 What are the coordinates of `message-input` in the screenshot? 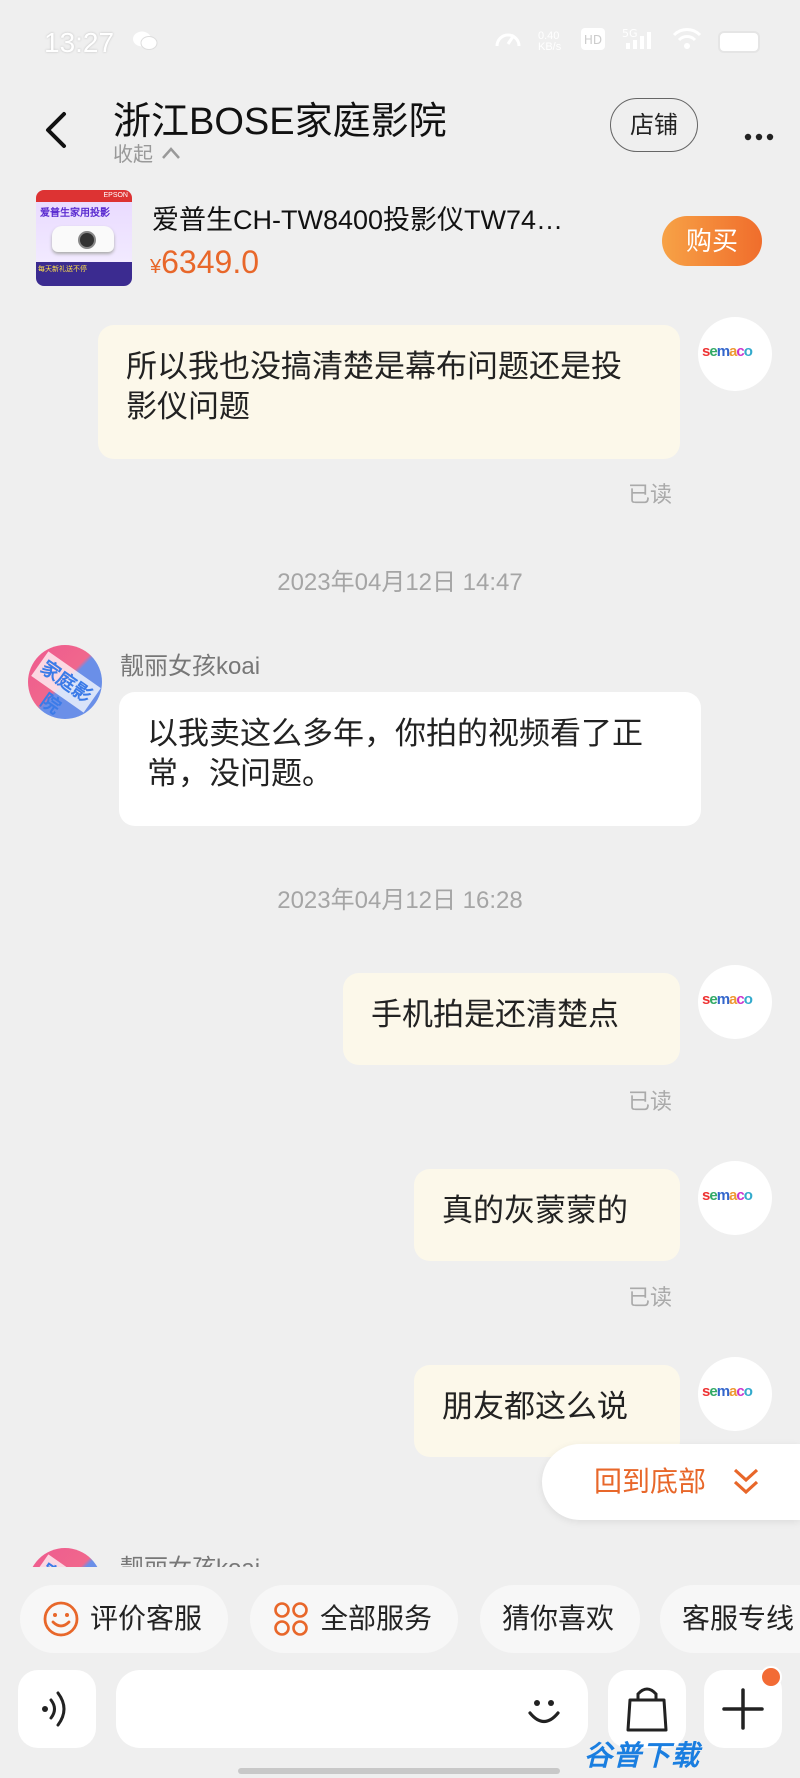 It's located at (352, 1709).